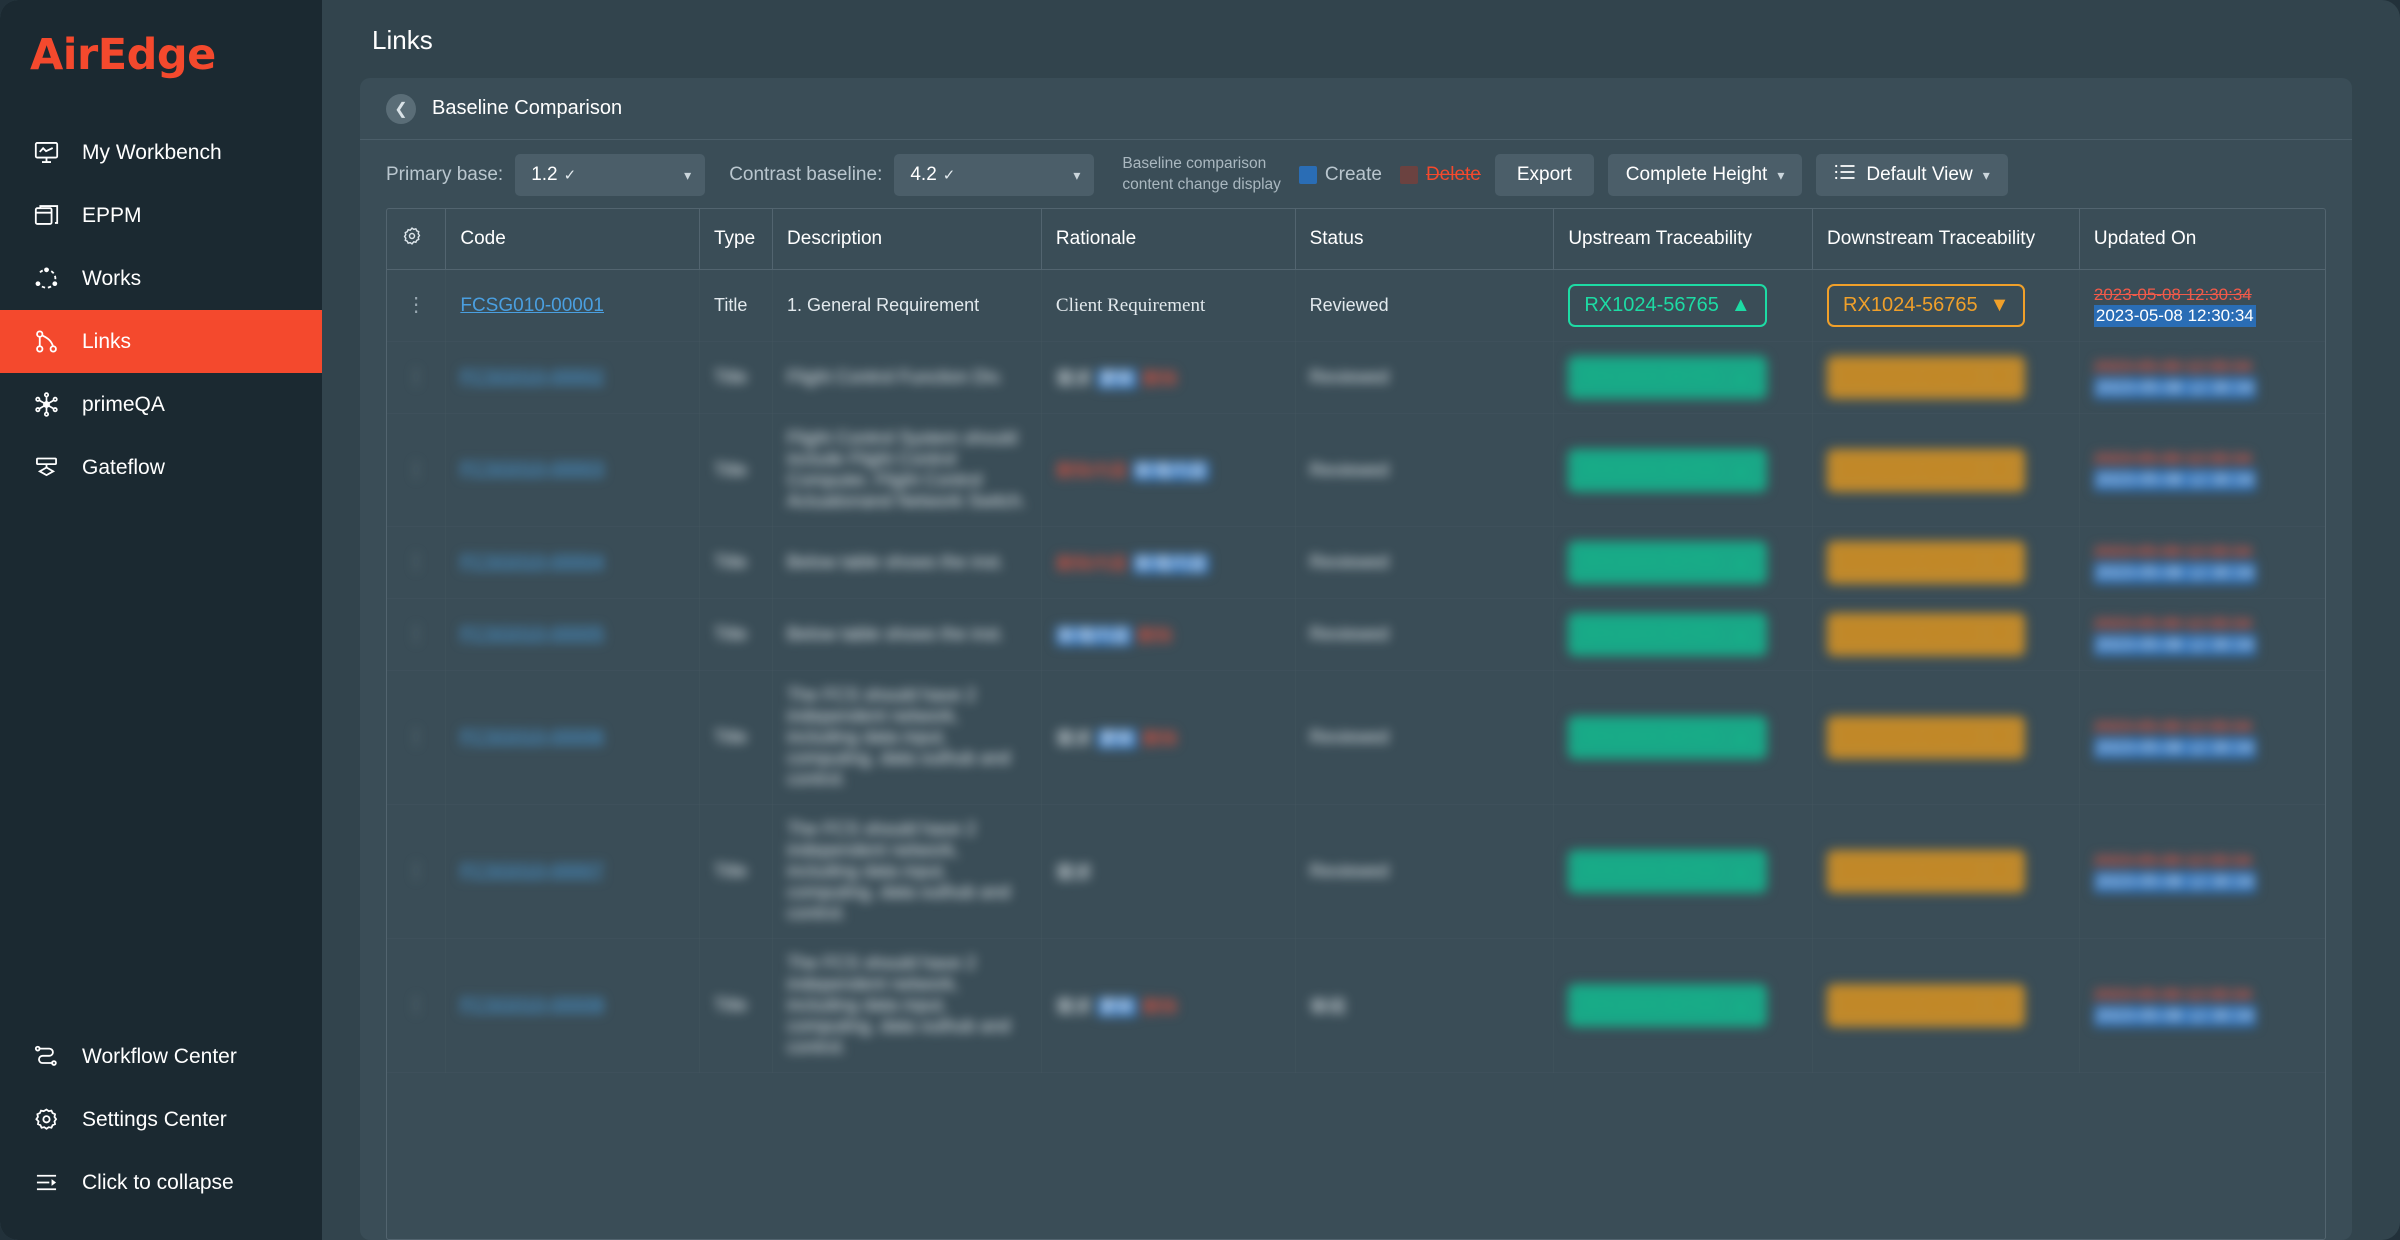 Image resolution: width=2400 pixels, height=1240 pixels. Describe the element at coordinates (532, 562) in the screenshot. I see `code-link: FCSG010-00004` at that location.